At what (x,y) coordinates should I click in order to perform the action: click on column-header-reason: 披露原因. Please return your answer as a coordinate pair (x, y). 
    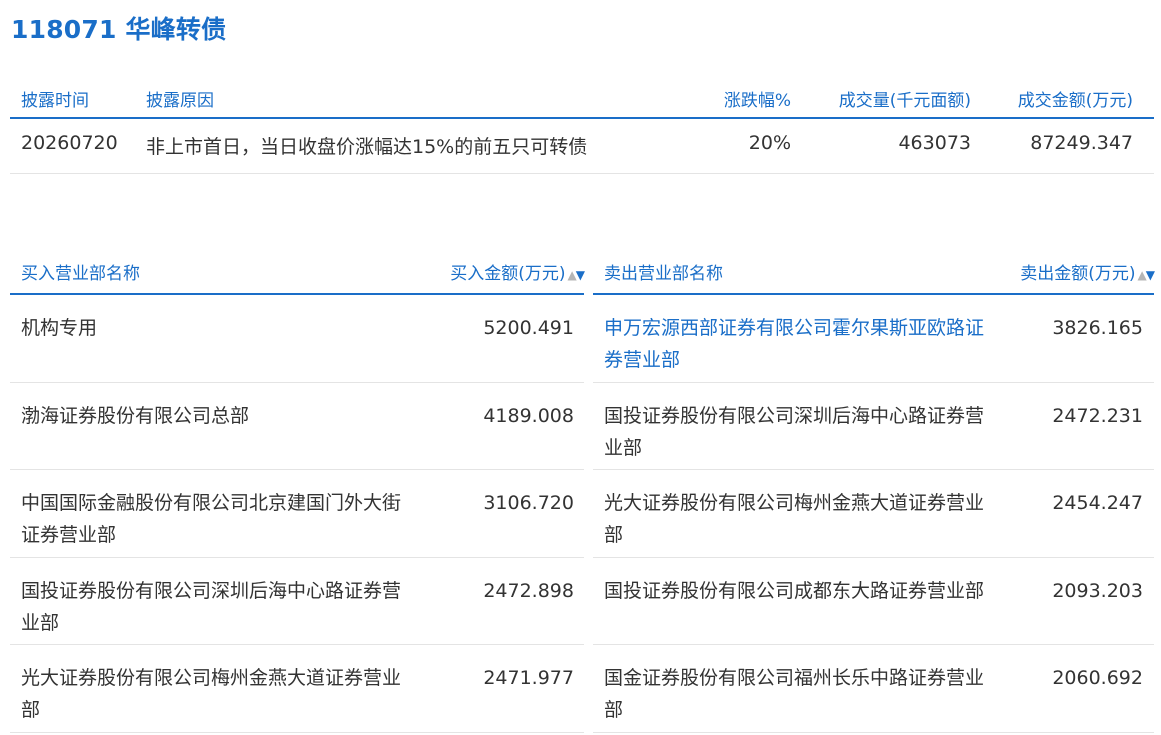
    Looking at the image, I should click on (180, 101).